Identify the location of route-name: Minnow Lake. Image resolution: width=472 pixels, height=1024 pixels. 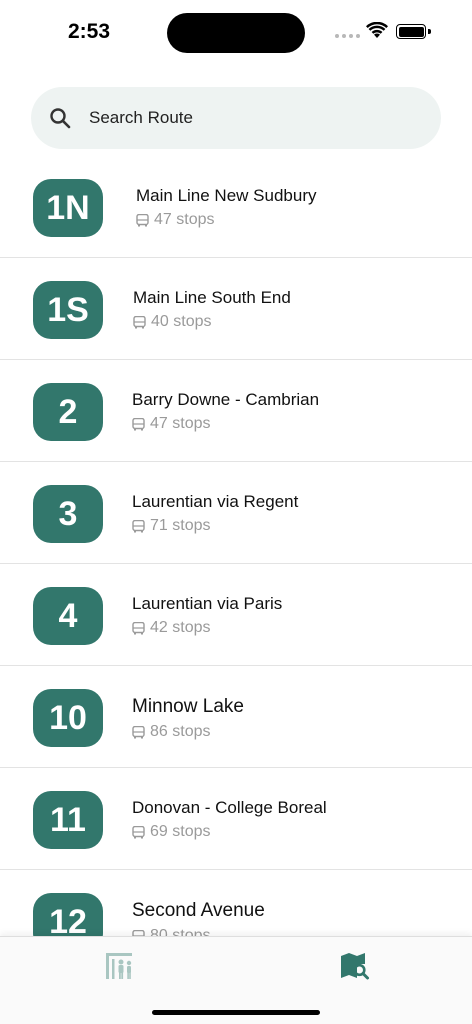
(188, 706).